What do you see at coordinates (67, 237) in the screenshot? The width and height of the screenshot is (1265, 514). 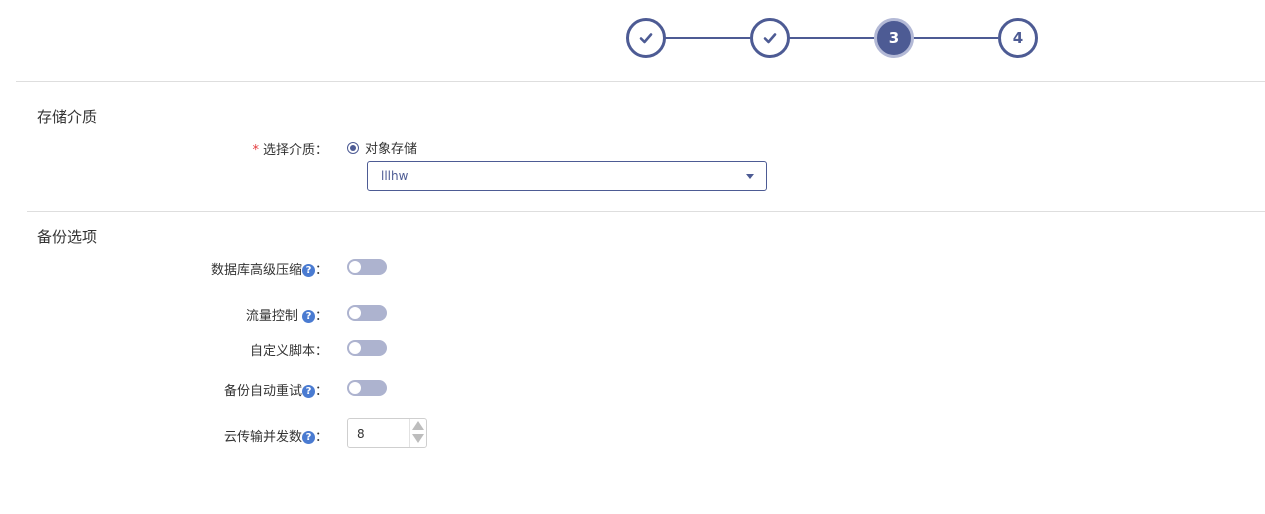 I see `backup-section-title: 备份选项` at bounding box center [67, 237].